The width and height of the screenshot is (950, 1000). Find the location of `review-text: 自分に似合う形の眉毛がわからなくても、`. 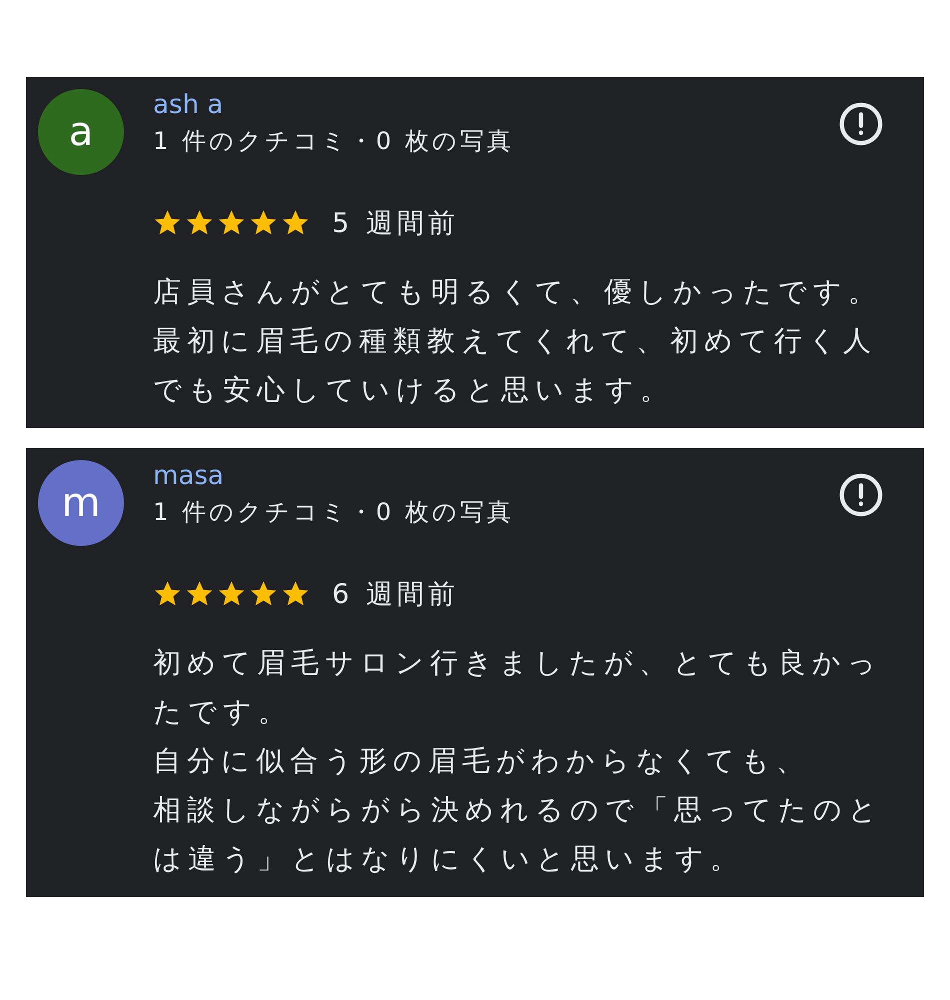

review-text: 自分に似合う形の眉毛がわからなくても、 is located at coordinates (482, 761).